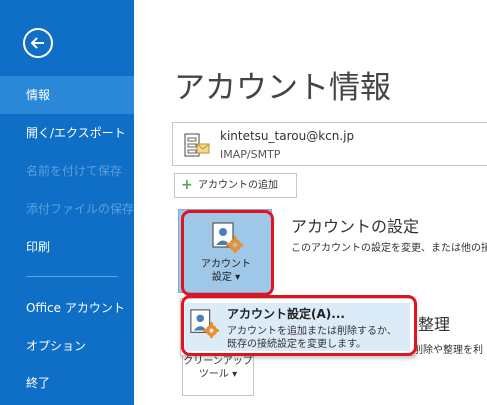  Describe the element at coordinates (329, 144) in the screenshot. I see `account-selector: kintetsu_tarou@kcn.jp IMAP/SMTP` at that location.